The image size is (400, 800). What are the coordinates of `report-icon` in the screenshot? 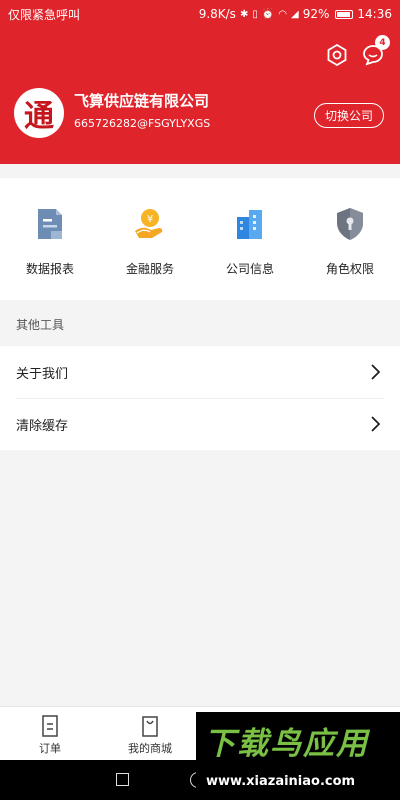 It's located at (50, 224).